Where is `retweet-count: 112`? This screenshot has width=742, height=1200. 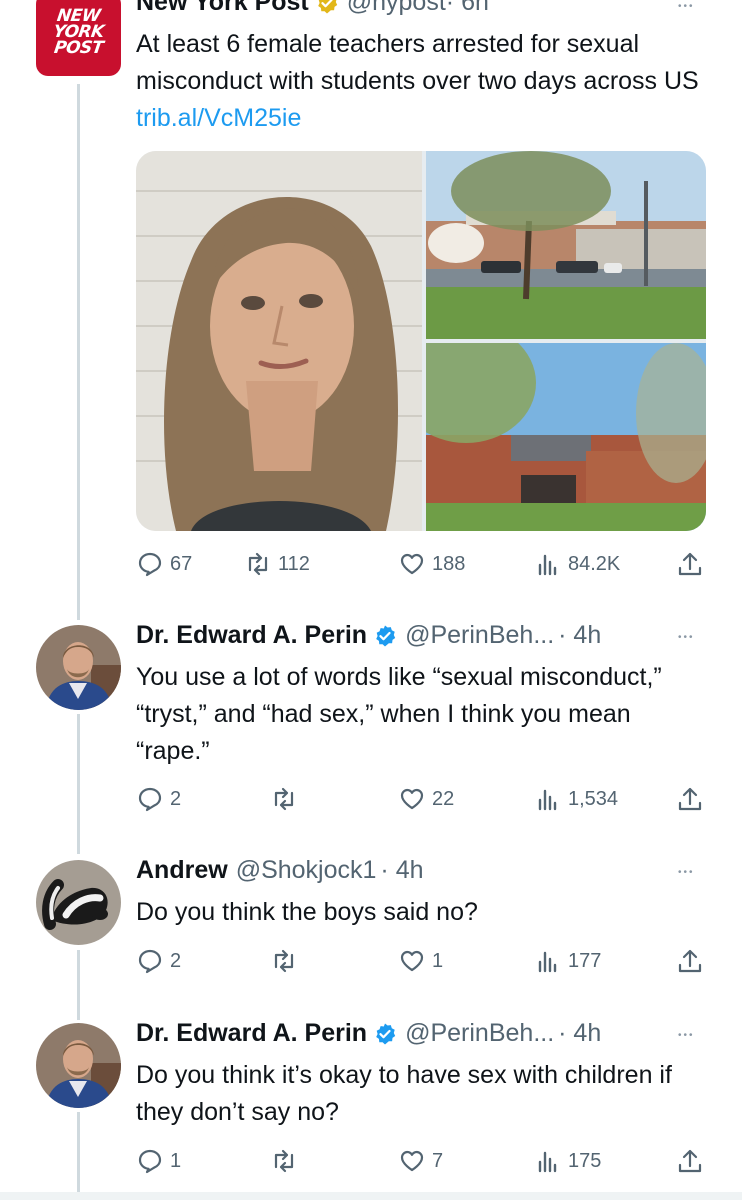 retweet-count: 112 is located at coordinates (294, 563).